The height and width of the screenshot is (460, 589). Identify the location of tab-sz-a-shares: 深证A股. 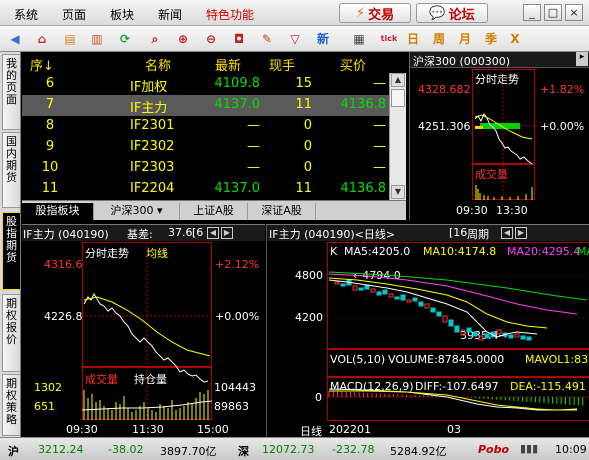
(282, 211).